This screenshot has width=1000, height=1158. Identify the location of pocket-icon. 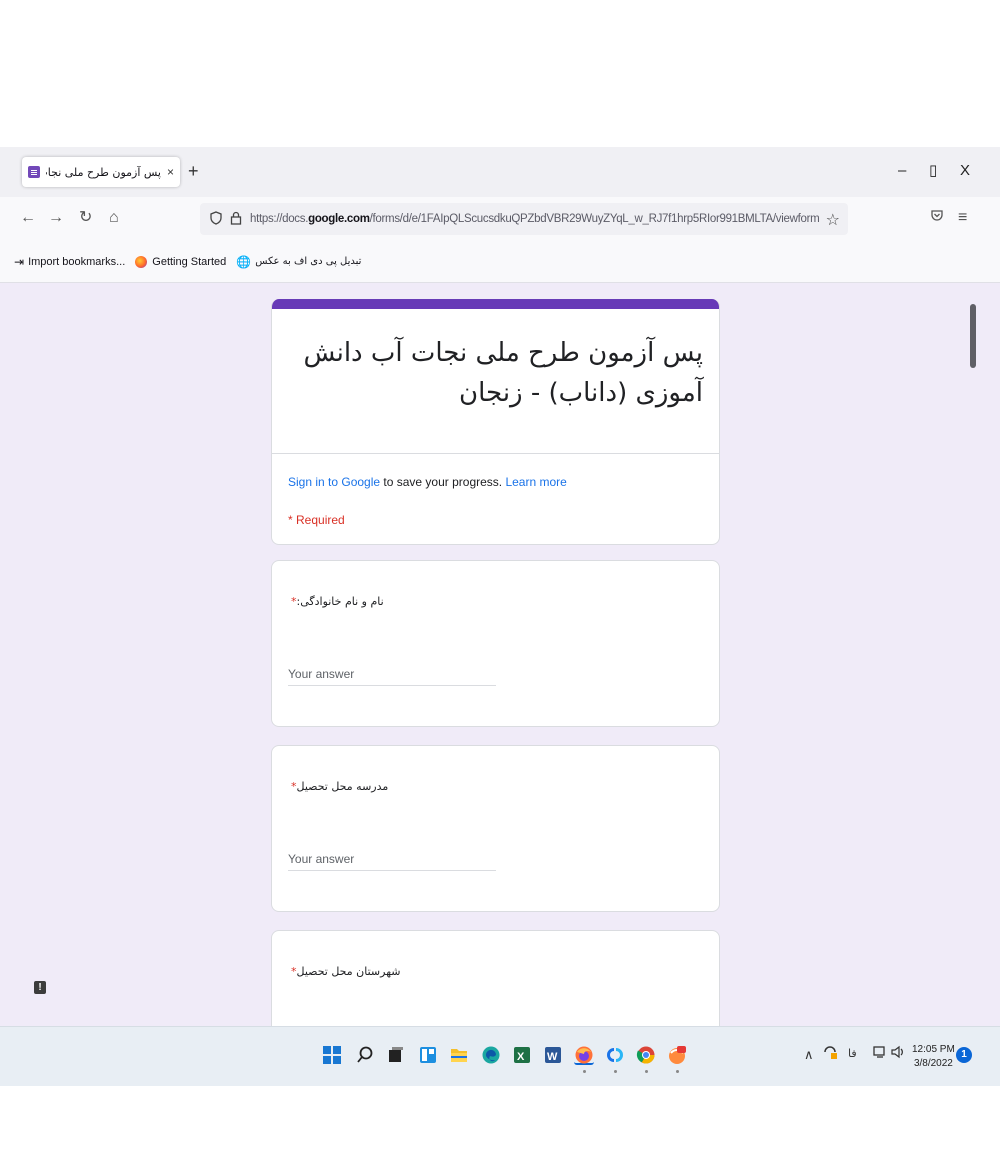
(937, 218).